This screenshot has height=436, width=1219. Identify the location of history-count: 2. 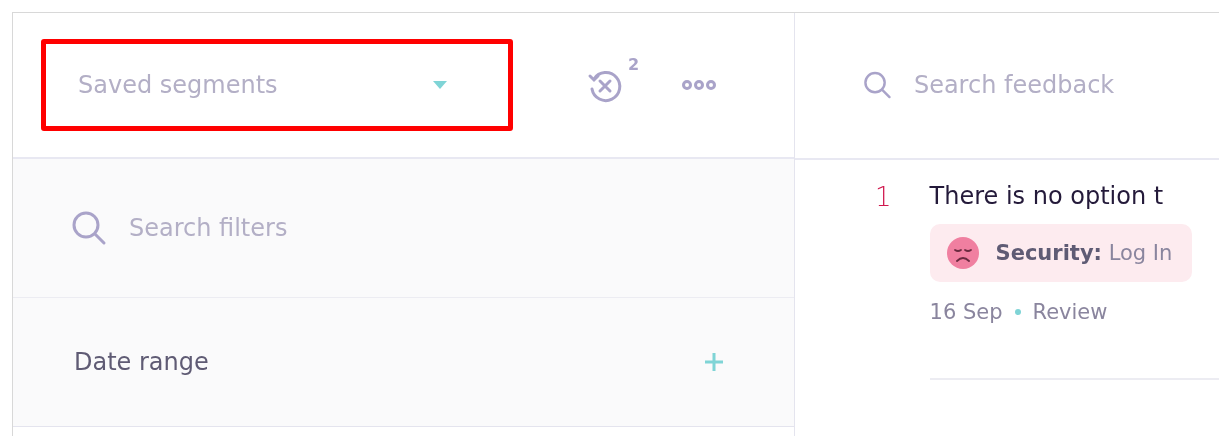
(634, 64).